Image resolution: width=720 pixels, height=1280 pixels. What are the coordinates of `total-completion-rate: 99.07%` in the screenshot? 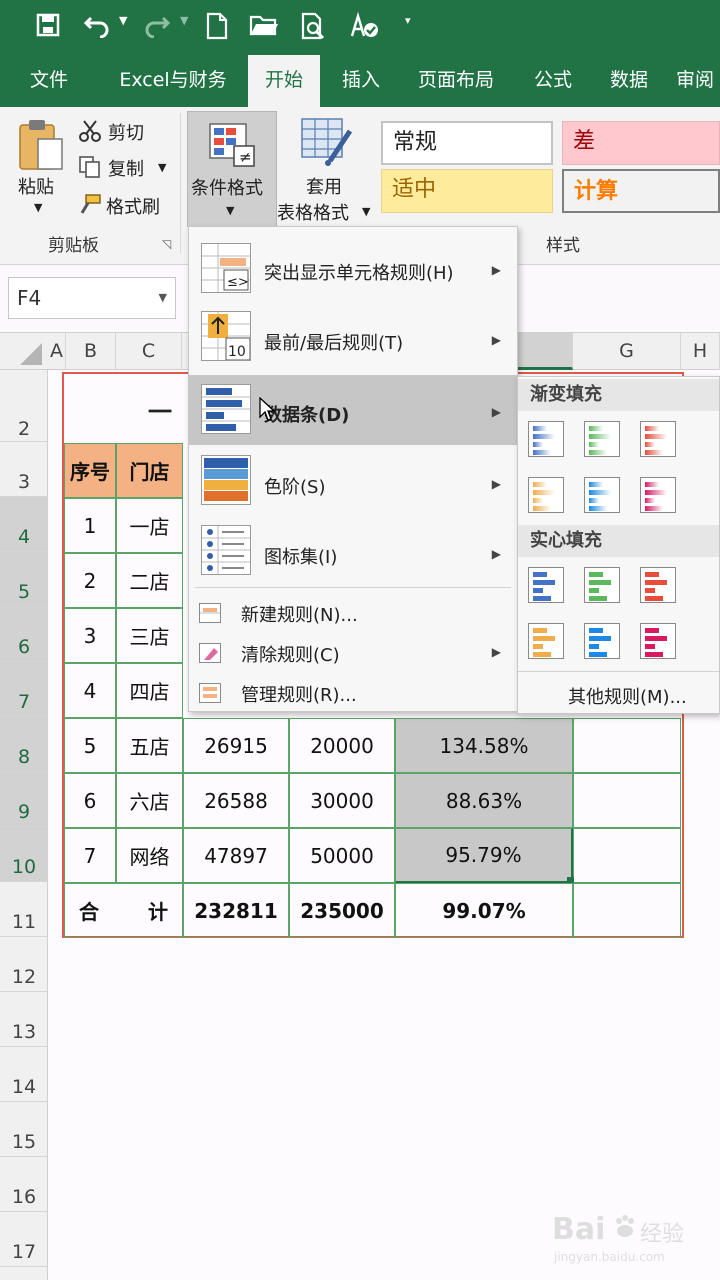 It's located at (484, 910).